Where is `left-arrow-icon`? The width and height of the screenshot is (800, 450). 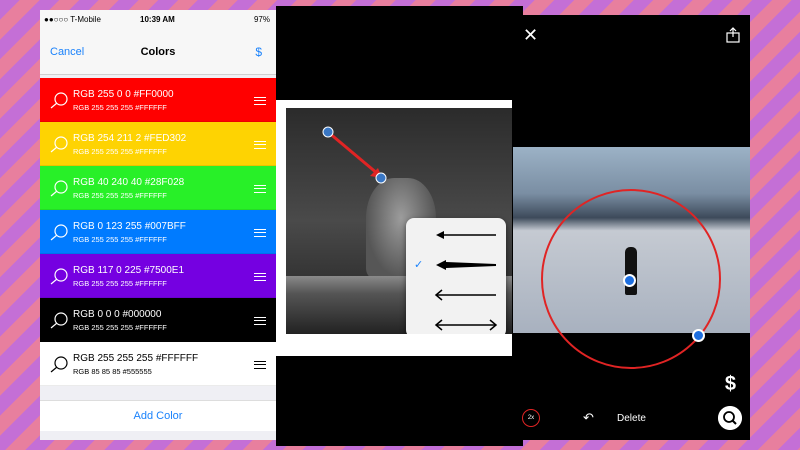 left-arrow-icon is located at coordinates (466, 235).